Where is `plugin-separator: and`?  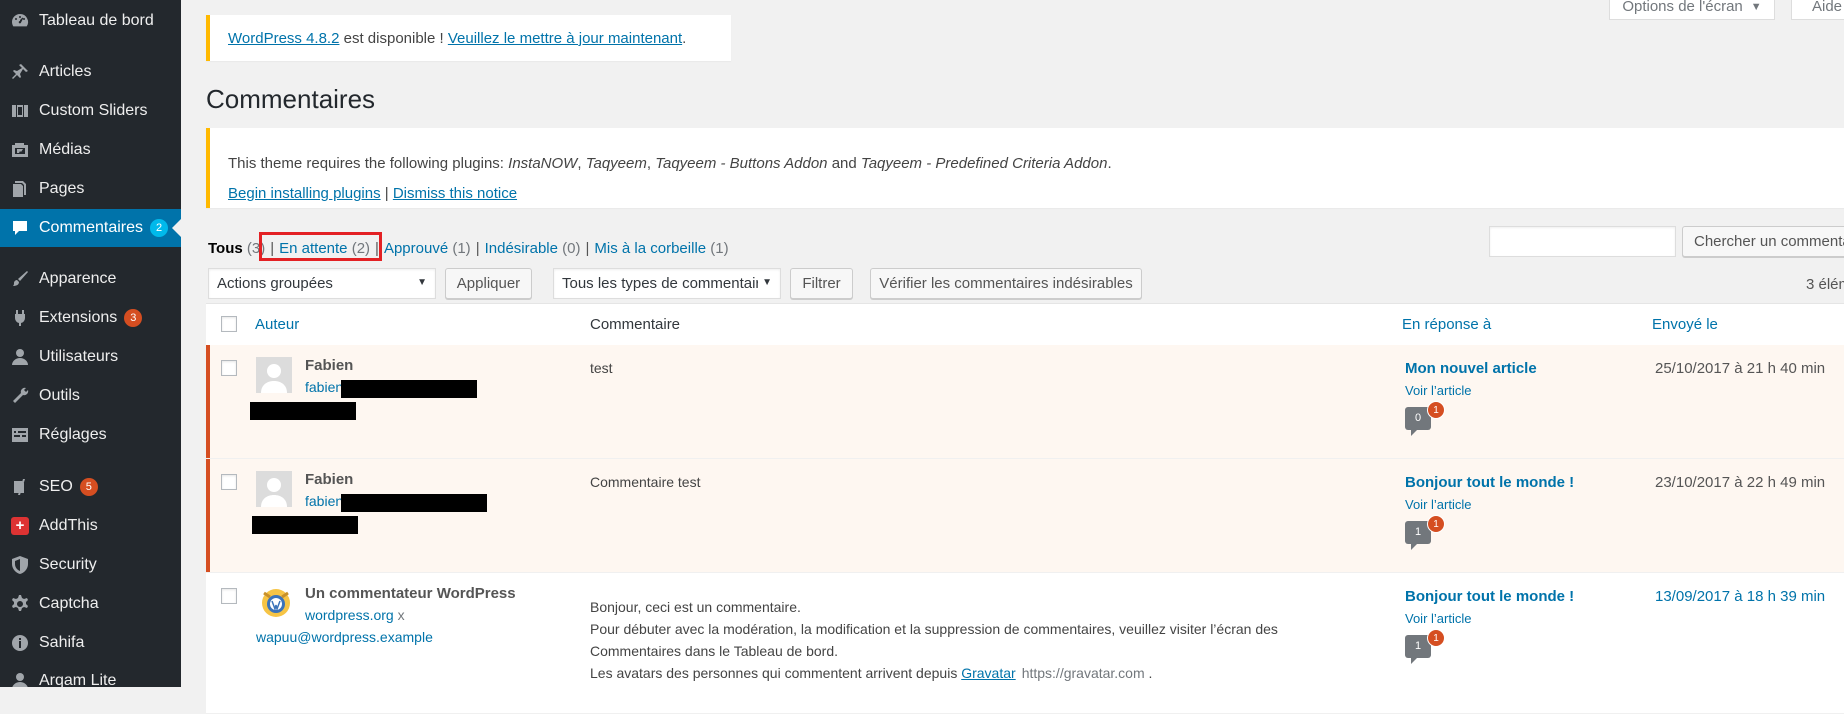
plugin-separator: and is located at coordinates (844, 163).